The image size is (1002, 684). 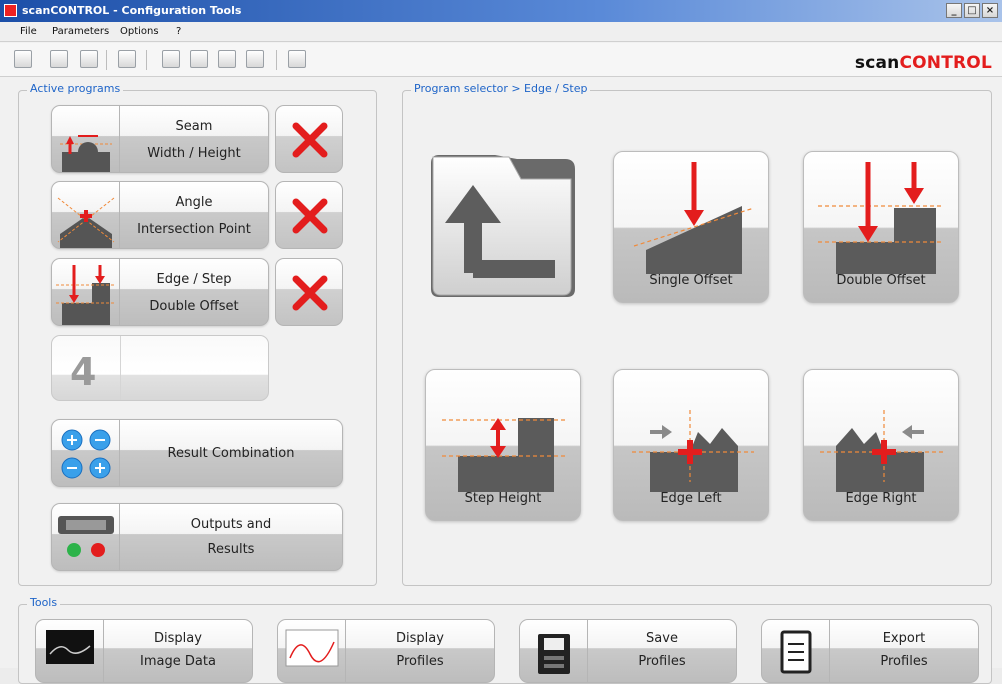 What do you see at coordinates (628, 651) in the screenshot?
I see `save-profiles-button: Save Profiles` at bounding box center [628, 651].